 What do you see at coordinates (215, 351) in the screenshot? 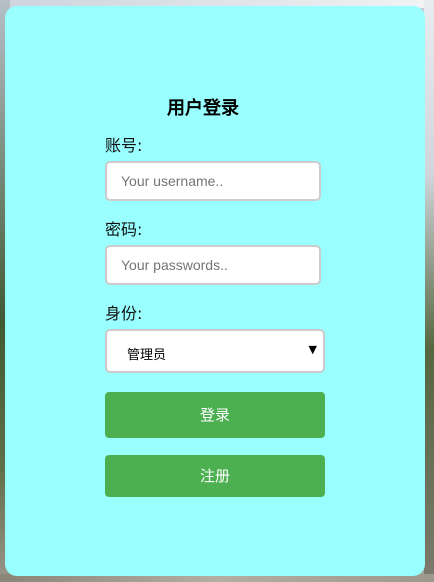
I see `role-select: 管理员 ▼` at bounding box center [215, 351].